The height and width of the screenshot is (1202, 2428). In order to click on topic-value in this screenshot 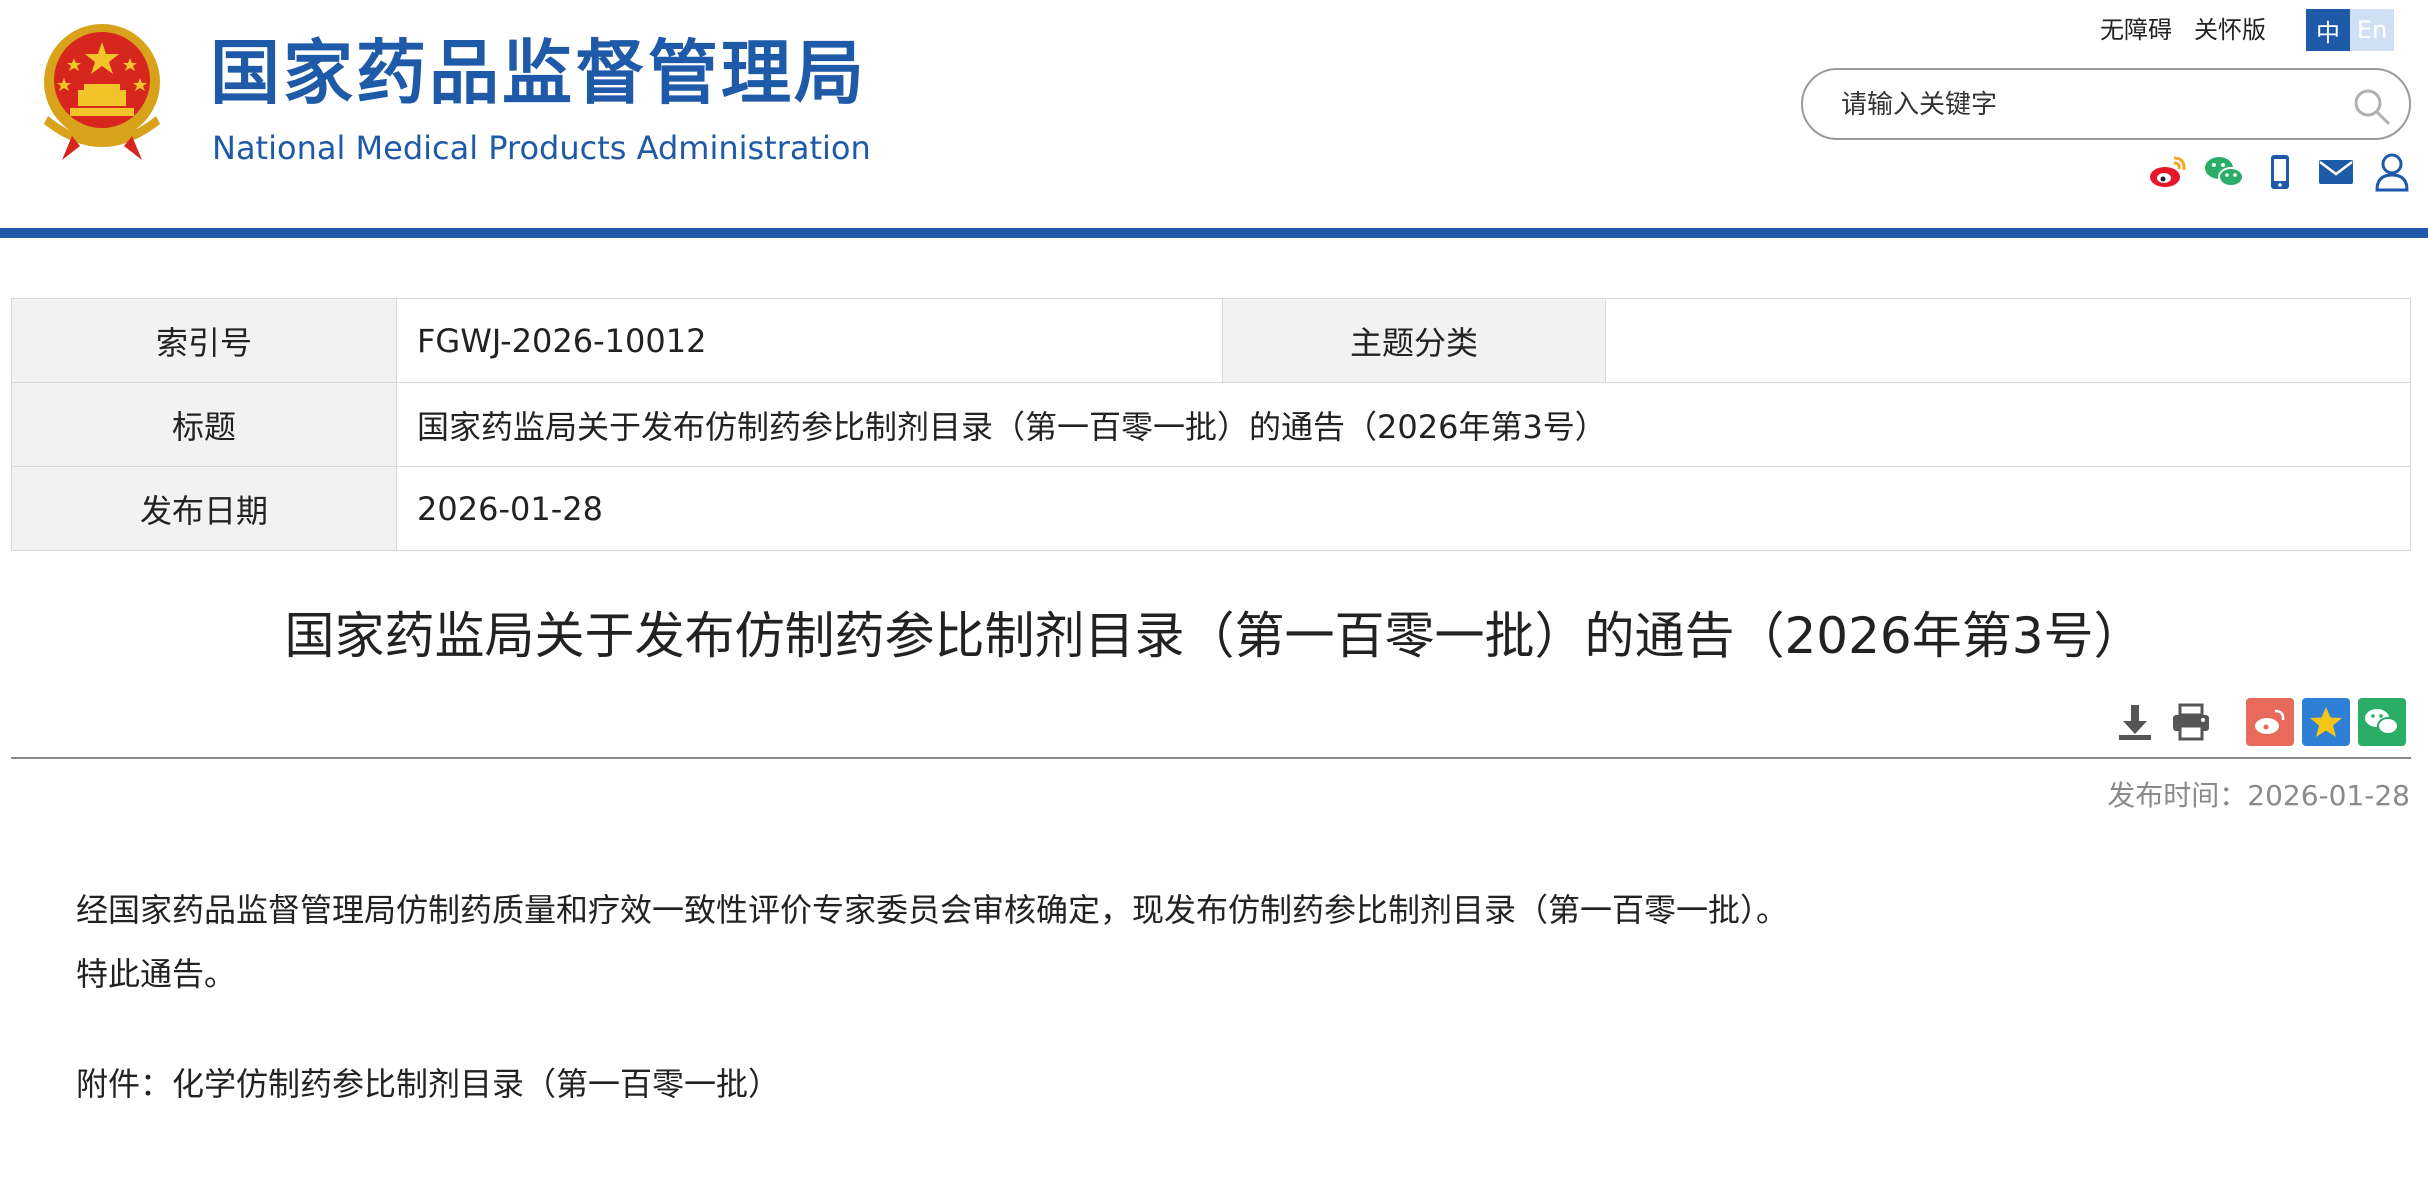, I will do `click(2008, 340)`.